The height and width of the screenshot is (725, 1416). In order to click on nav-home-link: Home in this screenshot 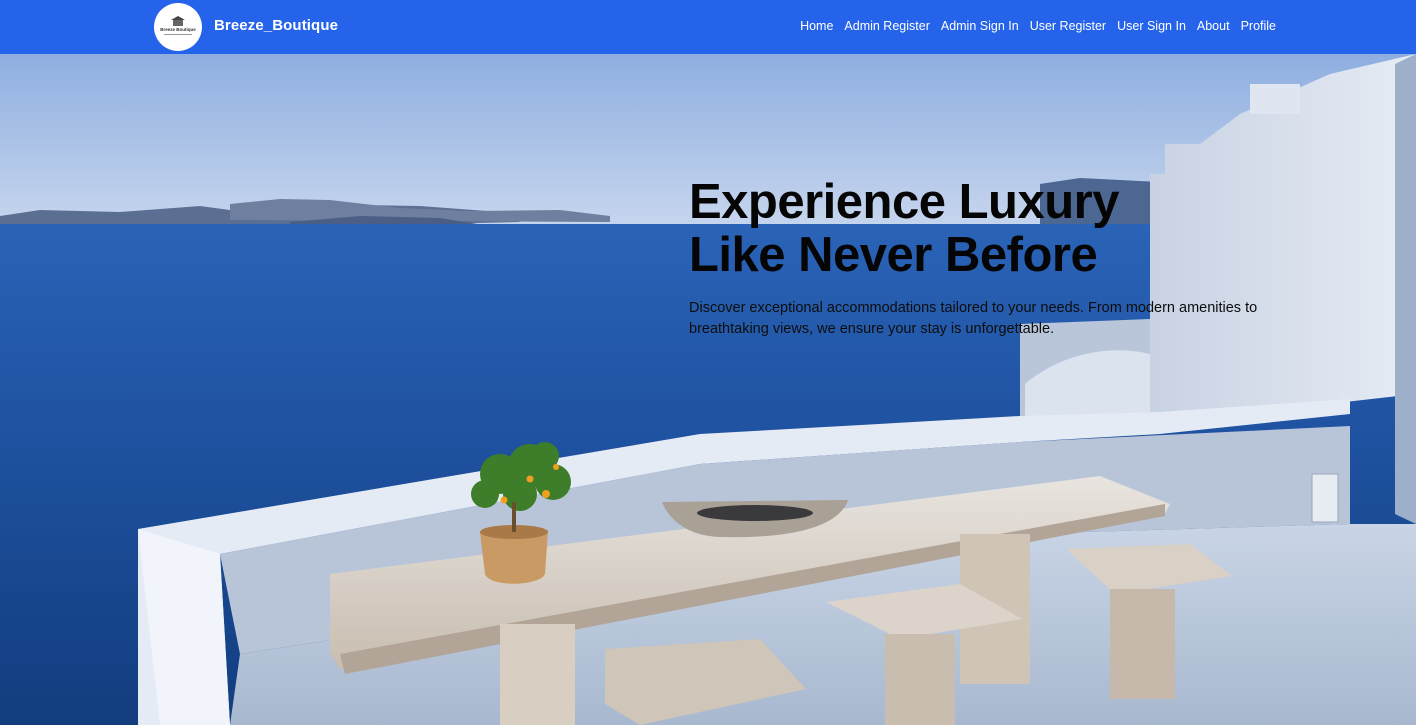, I will do `click(816, 26)`.